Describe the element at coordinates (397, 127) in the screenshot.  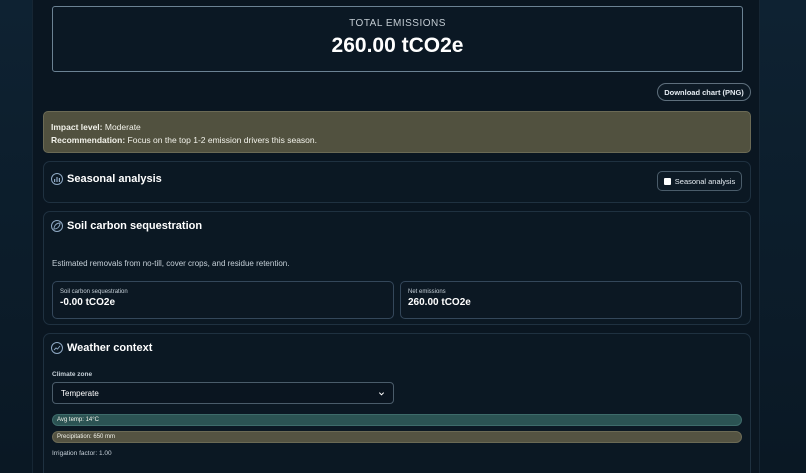
I see `impact-level-row: Impact level: Moderate` at that location.